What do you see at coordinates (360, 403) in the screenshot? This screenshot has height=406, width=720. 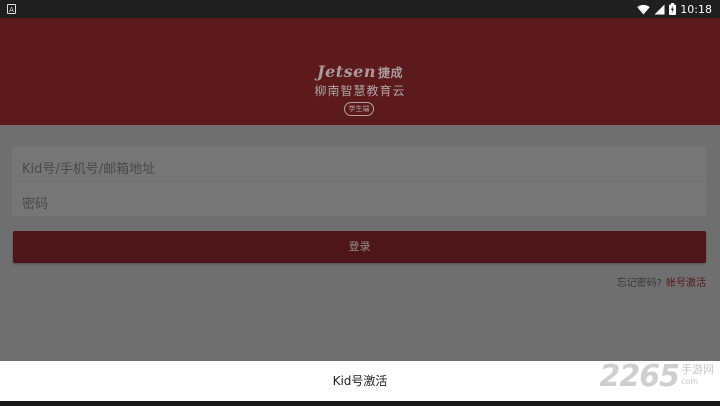 I see `navigation-bar` at bounding box center [360, 403].